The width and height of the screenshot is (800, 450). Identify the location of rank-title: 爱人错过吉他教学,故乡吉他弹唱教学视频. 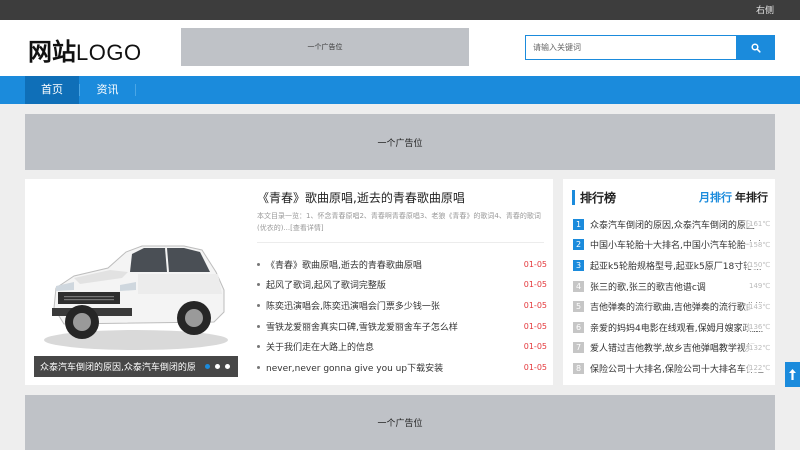
(672, 349).